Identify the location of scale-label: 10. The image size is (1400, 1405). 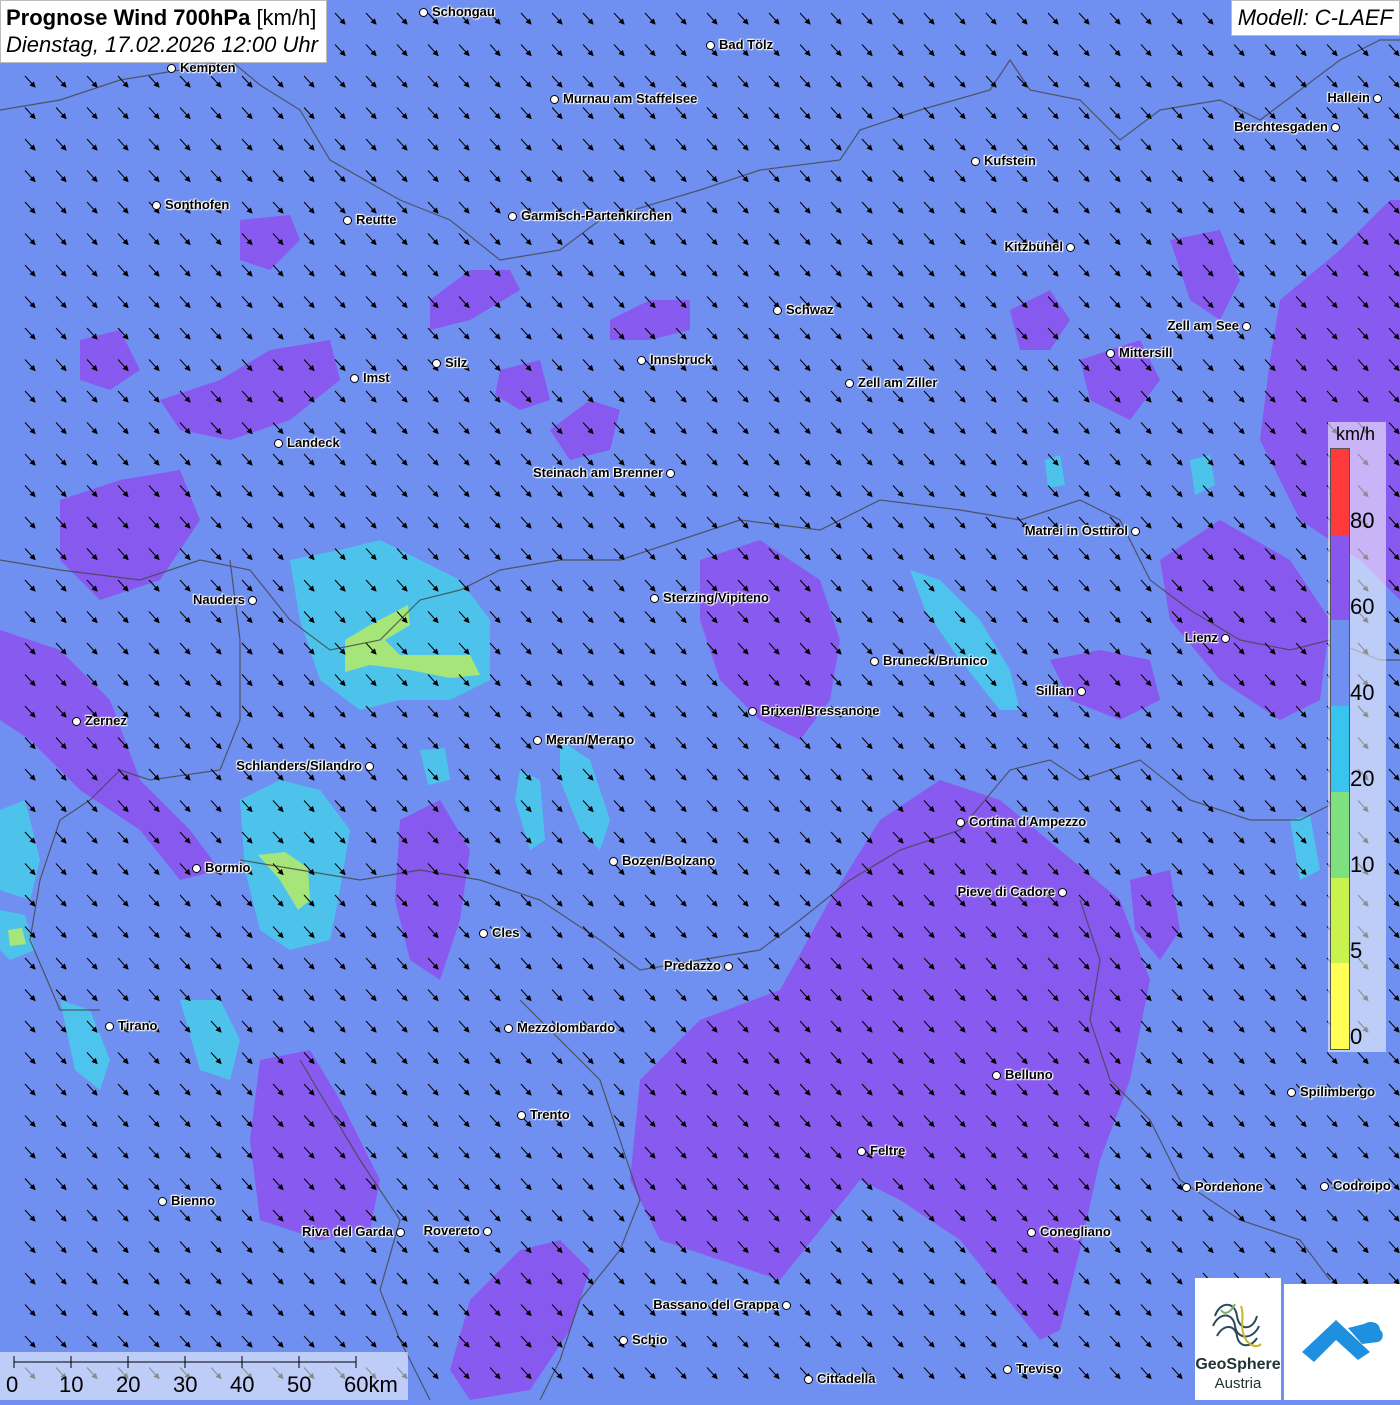
(71, 1384).